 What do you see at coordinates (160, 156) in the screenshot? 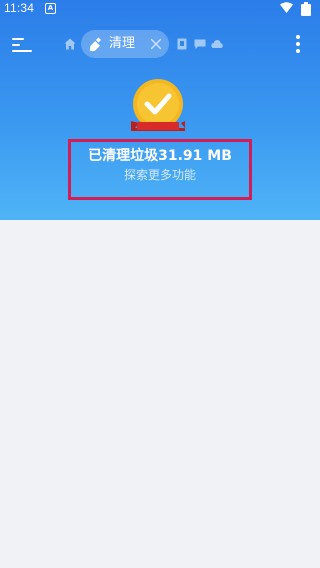
I see `clean-result-title: 已清理垃圾31.91 MB` at bounding box center [160, 156].